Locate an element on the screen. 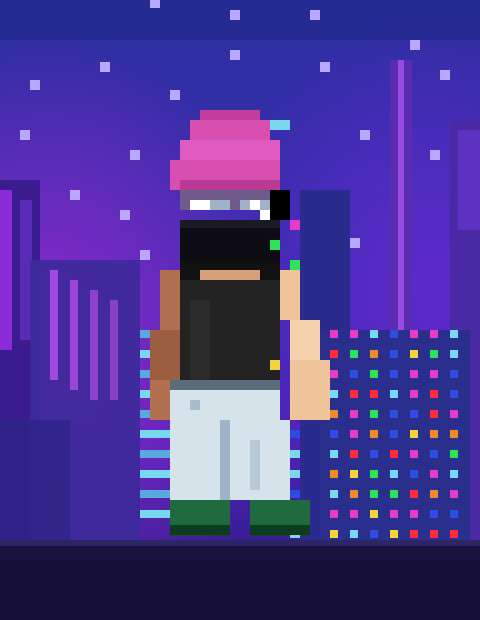 The width and height of the screenshot is (480, 620). face-mask is located at coordinates (230, 240).